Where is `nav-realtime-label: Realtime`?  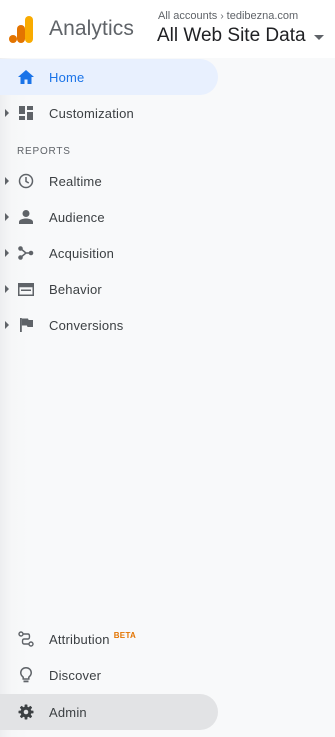
nav-realtime-label: Realtime is located at coordinates (75, 181).